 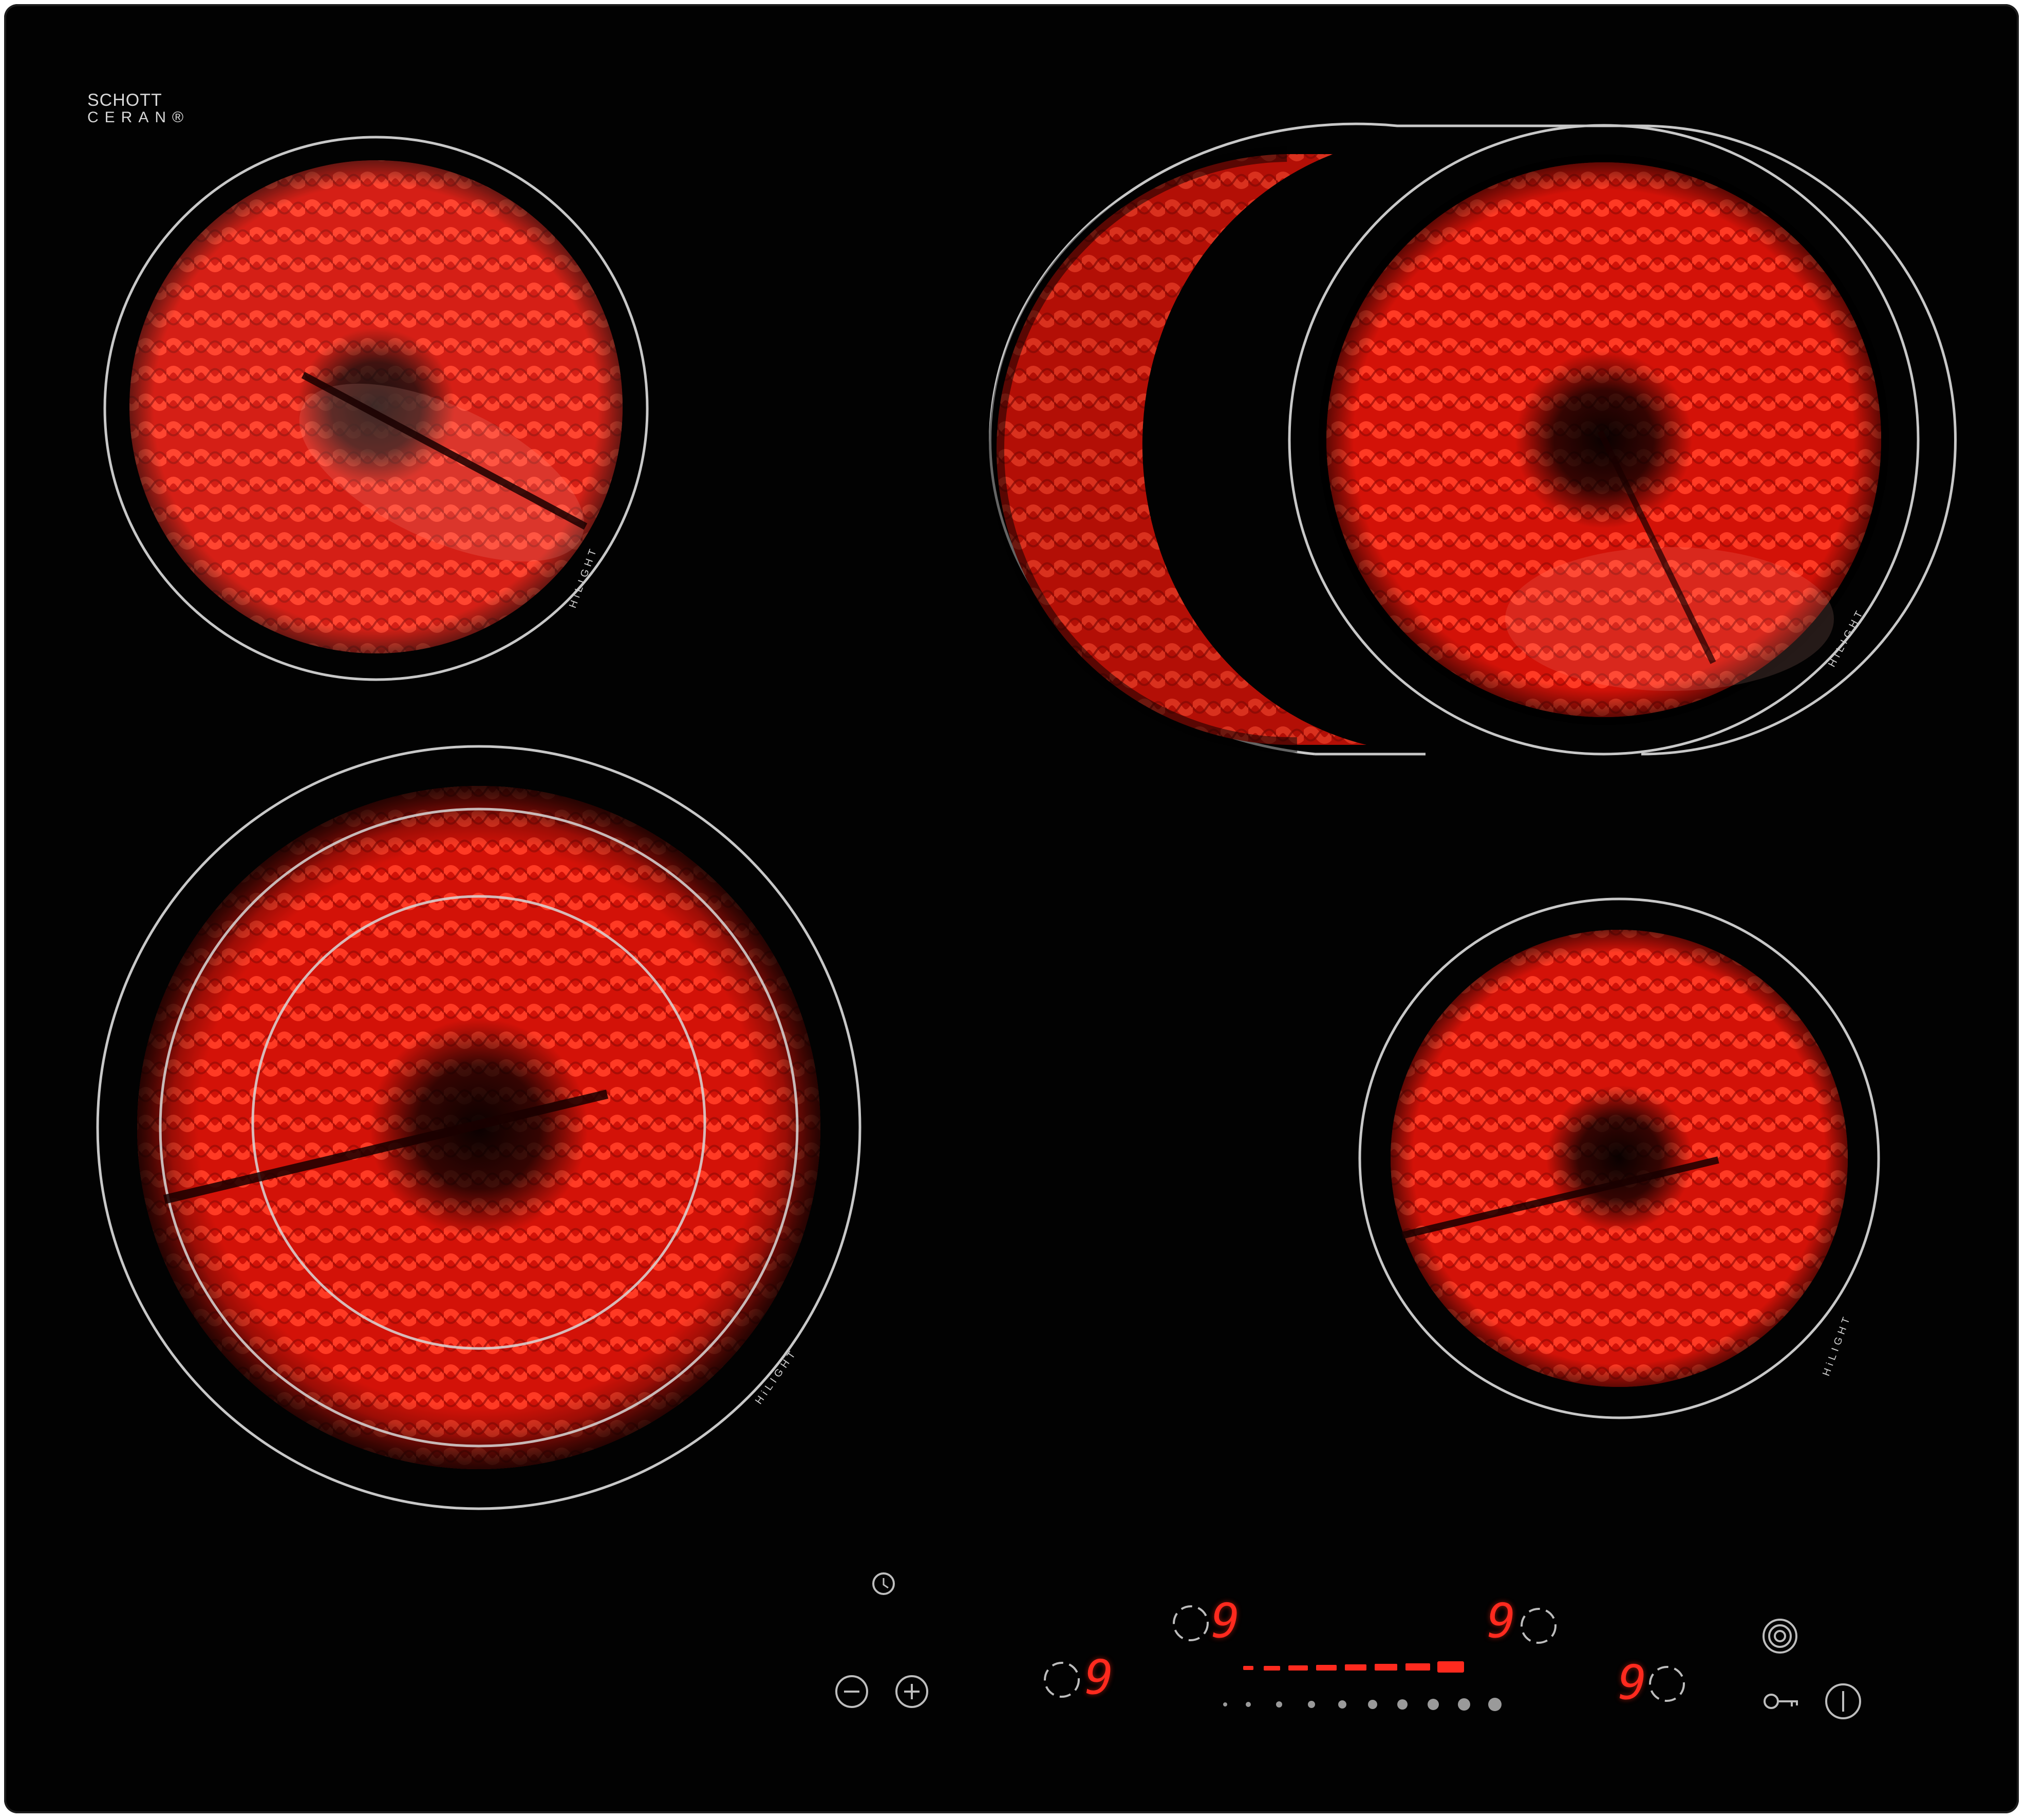 I want to click on zone-selector-back-right, so click(x=1539, y=1626).